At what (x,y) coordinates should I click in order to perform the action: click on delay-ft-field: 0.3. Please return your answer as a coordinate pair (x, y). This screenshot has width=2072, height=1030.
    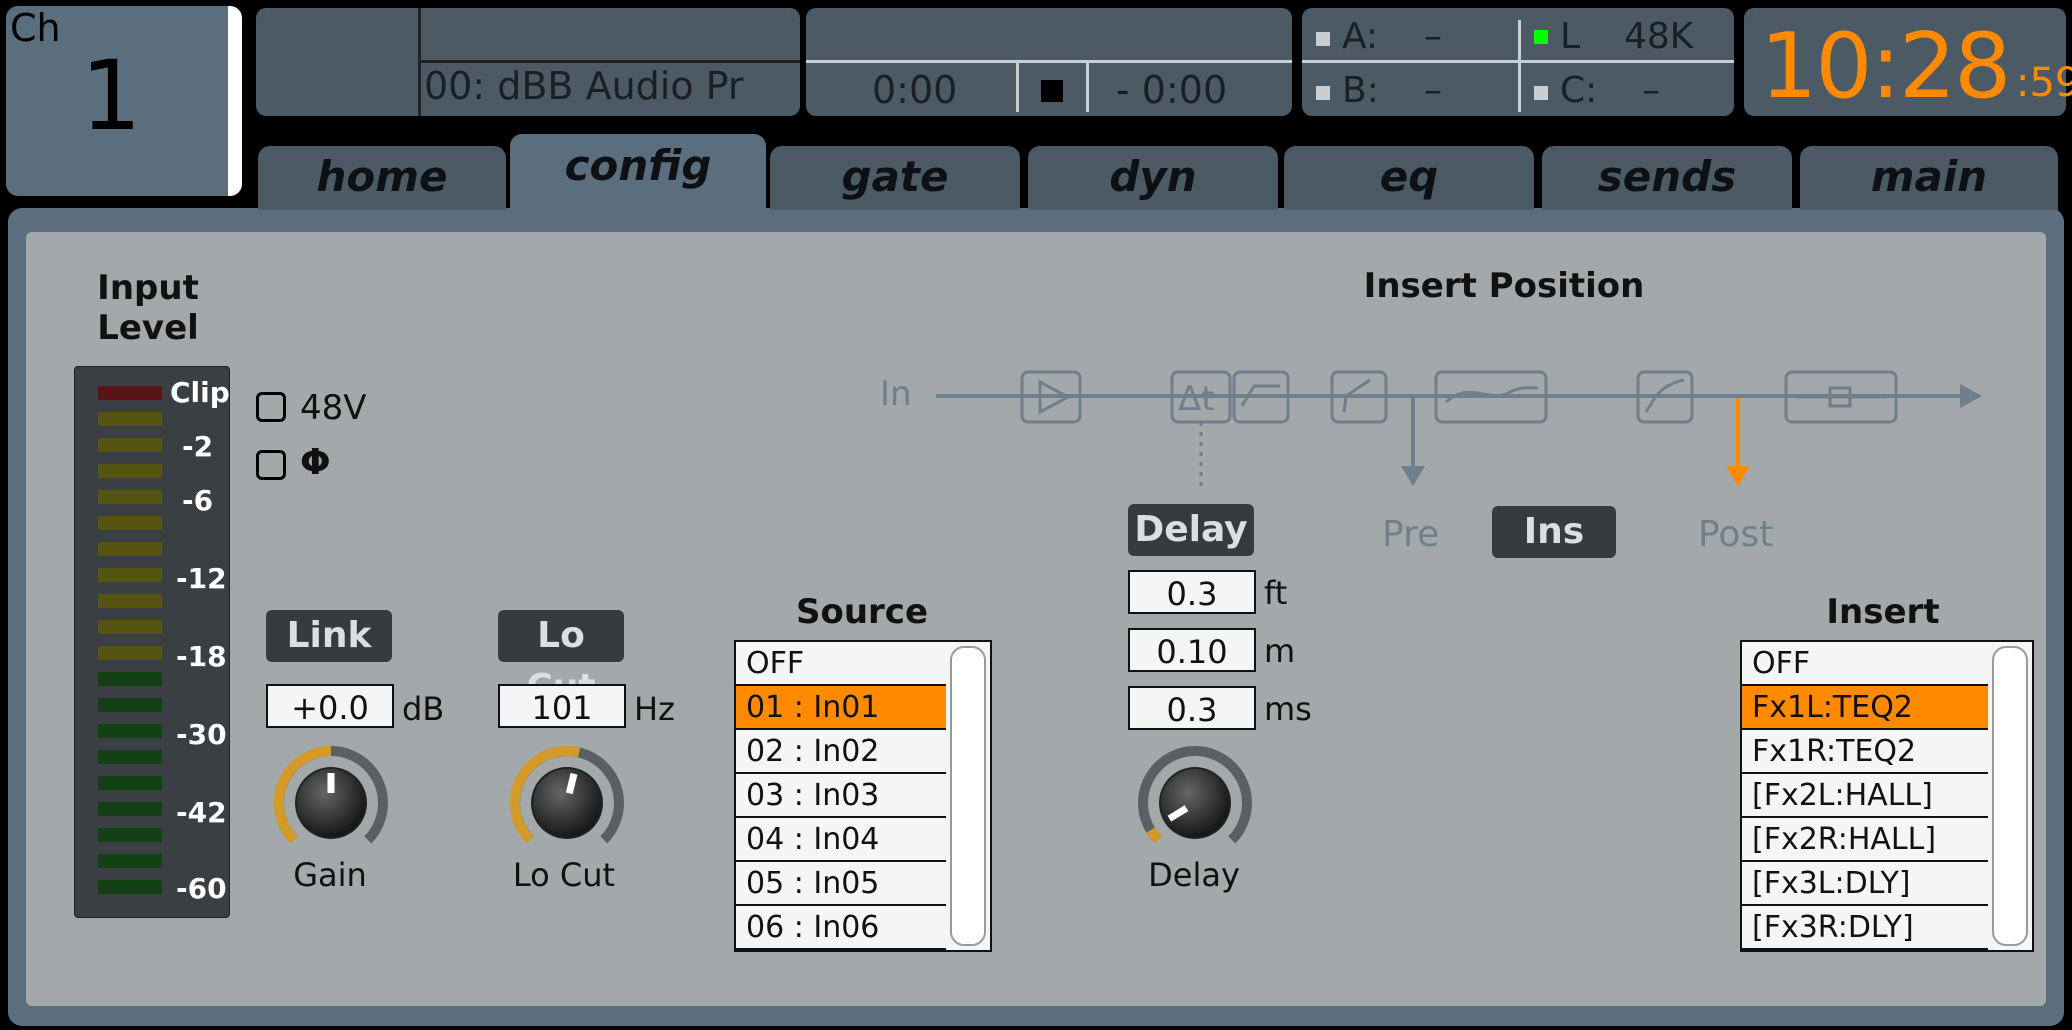
    Looking at the image, I should click on (1192, 592).